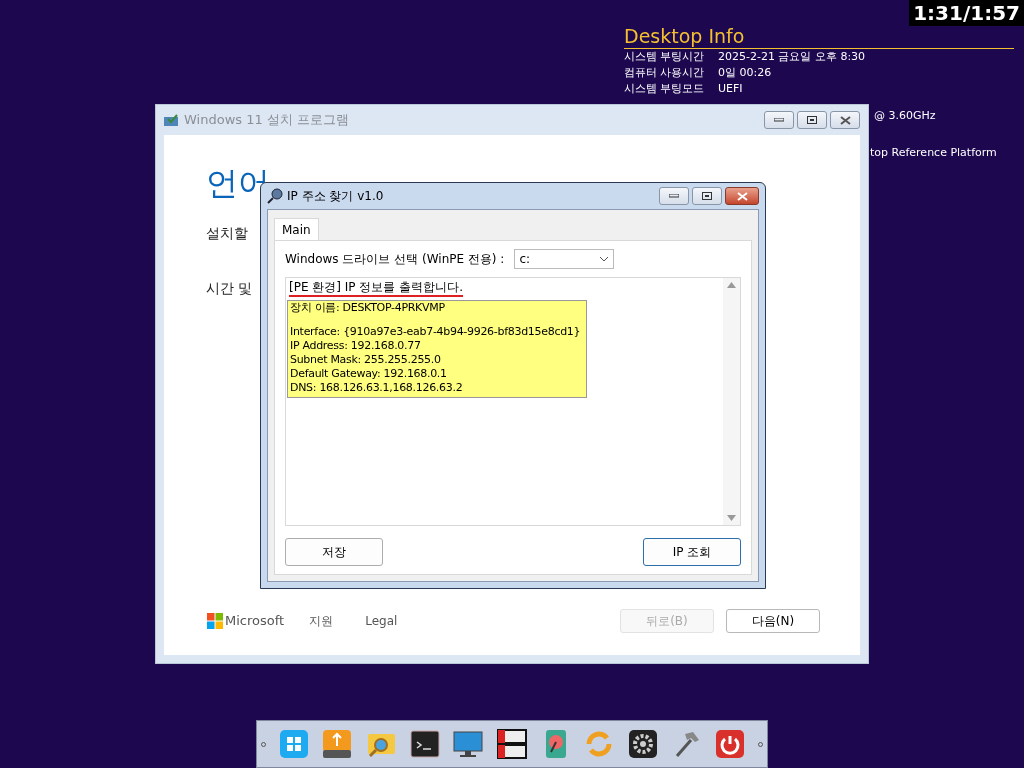 Image resolution: width=1024 pixels, height=768 pixels. Describe the element at coordinates (745, 73) in the screenshot. I see `info-value: 0일 00:26` at that location.